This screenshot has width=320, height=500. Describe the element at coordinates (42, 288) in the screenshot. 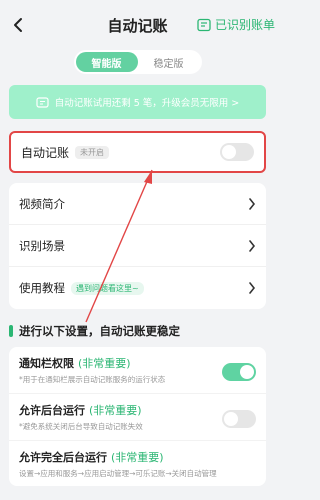

I see `menu-item-label: 使用教程` at that location.